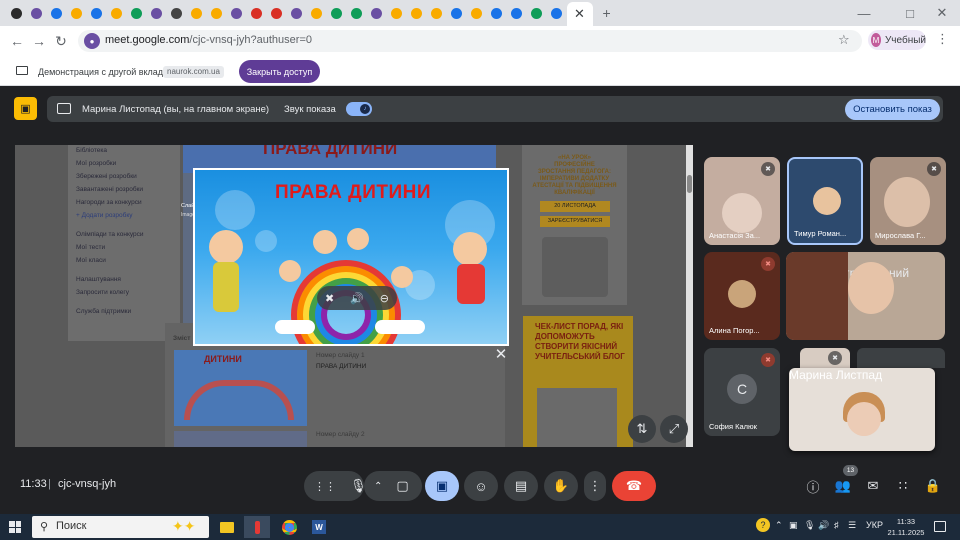 The height and width of the screenshot is (540, 960). What do you see at coordinates (289, 527) in the screenshot?
I see `chrome-icon` at bounding box center [289, 527].